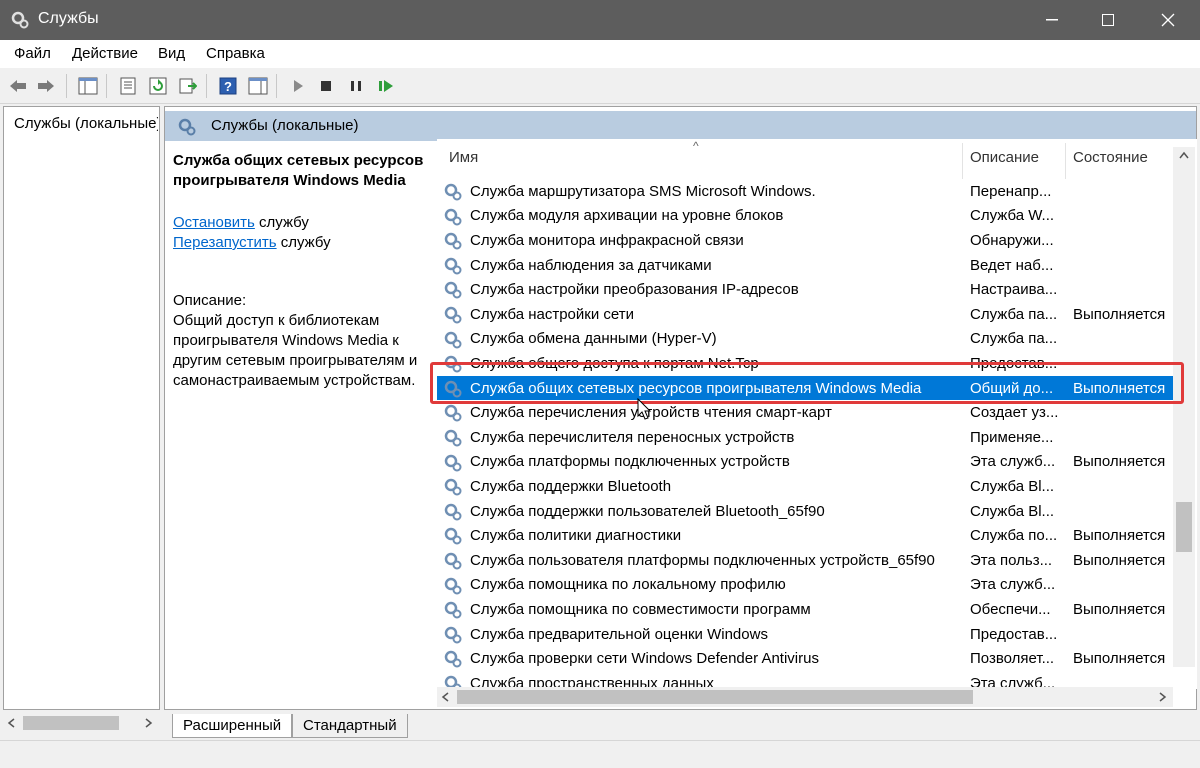 This screenshot has height=768, width=1200. What do you see at coordinates (32, 53) in the screenshot?
I see `menu-file: Файл` at bounding box center [32, 53].